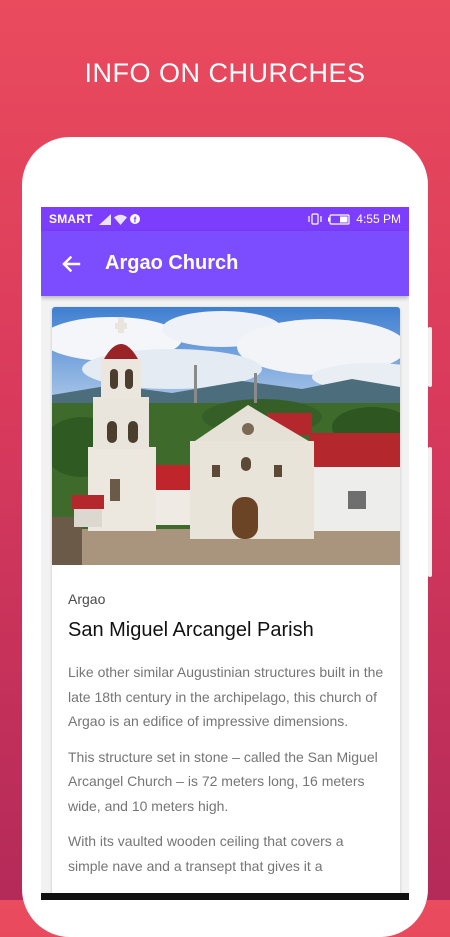 This screenshot has height=937, width=450. What do you see at coordinates (225, 219) in the screenshot?
I see `status-bar: SMART f 4:55 PM` at bounding box center [225, 219].